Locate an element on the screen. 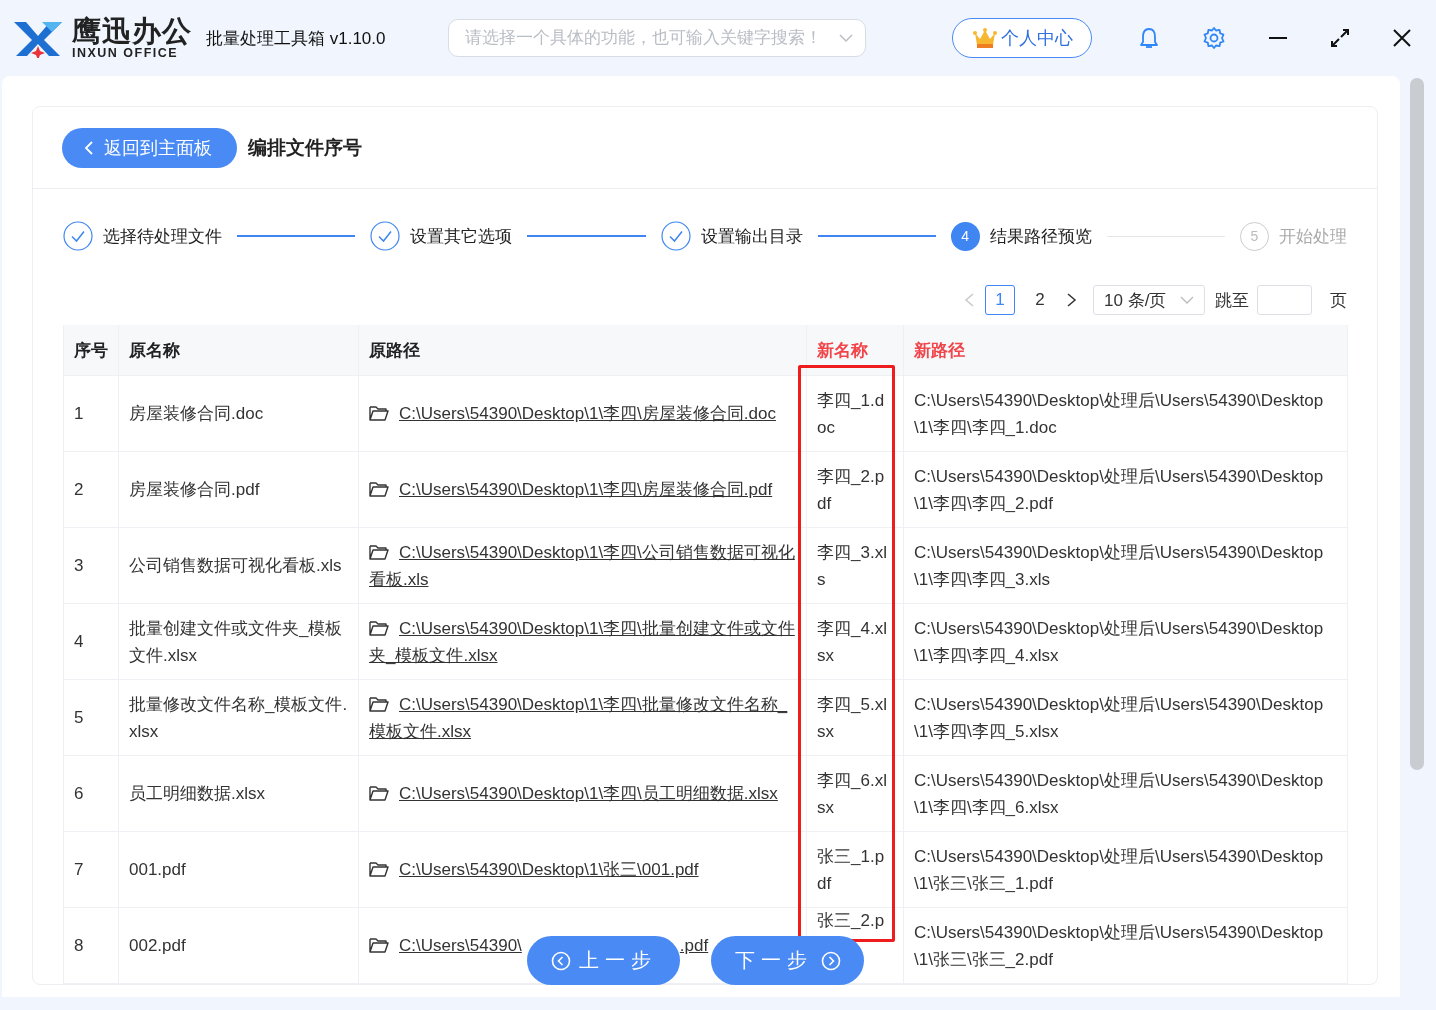 The height and width of the screenshot is (1010, 1436). table-cell: 公司销售数据可视化看板.xls is located at coordinates (238, 565).